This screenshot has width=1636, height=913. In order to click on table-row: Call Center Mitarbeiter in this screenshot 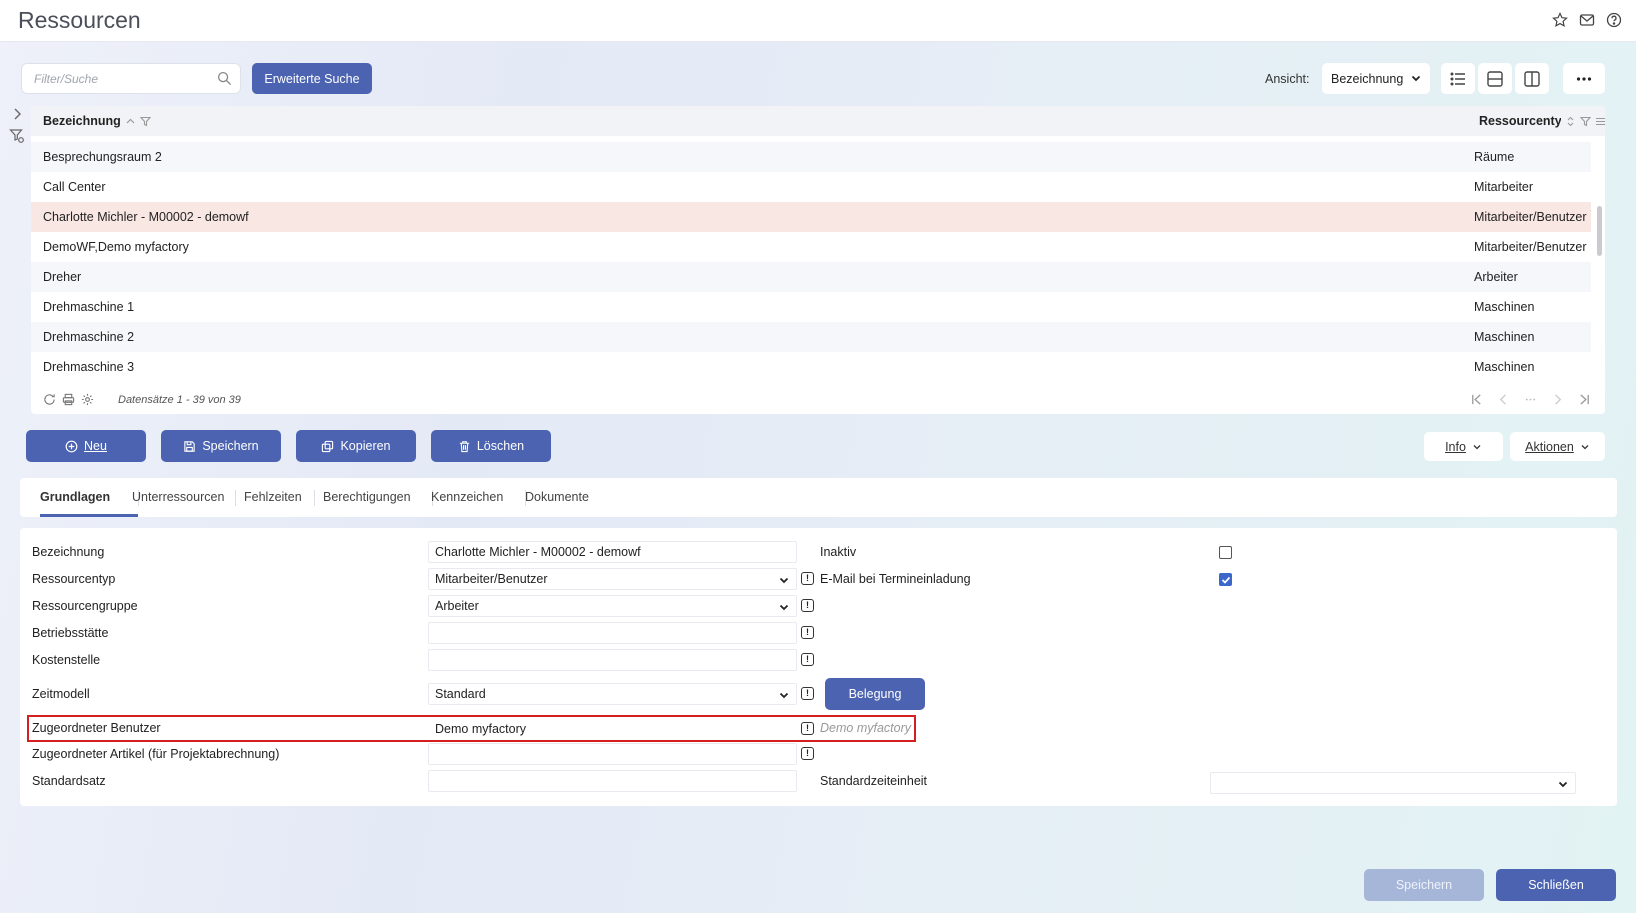, I will do `click(811, 187)`.